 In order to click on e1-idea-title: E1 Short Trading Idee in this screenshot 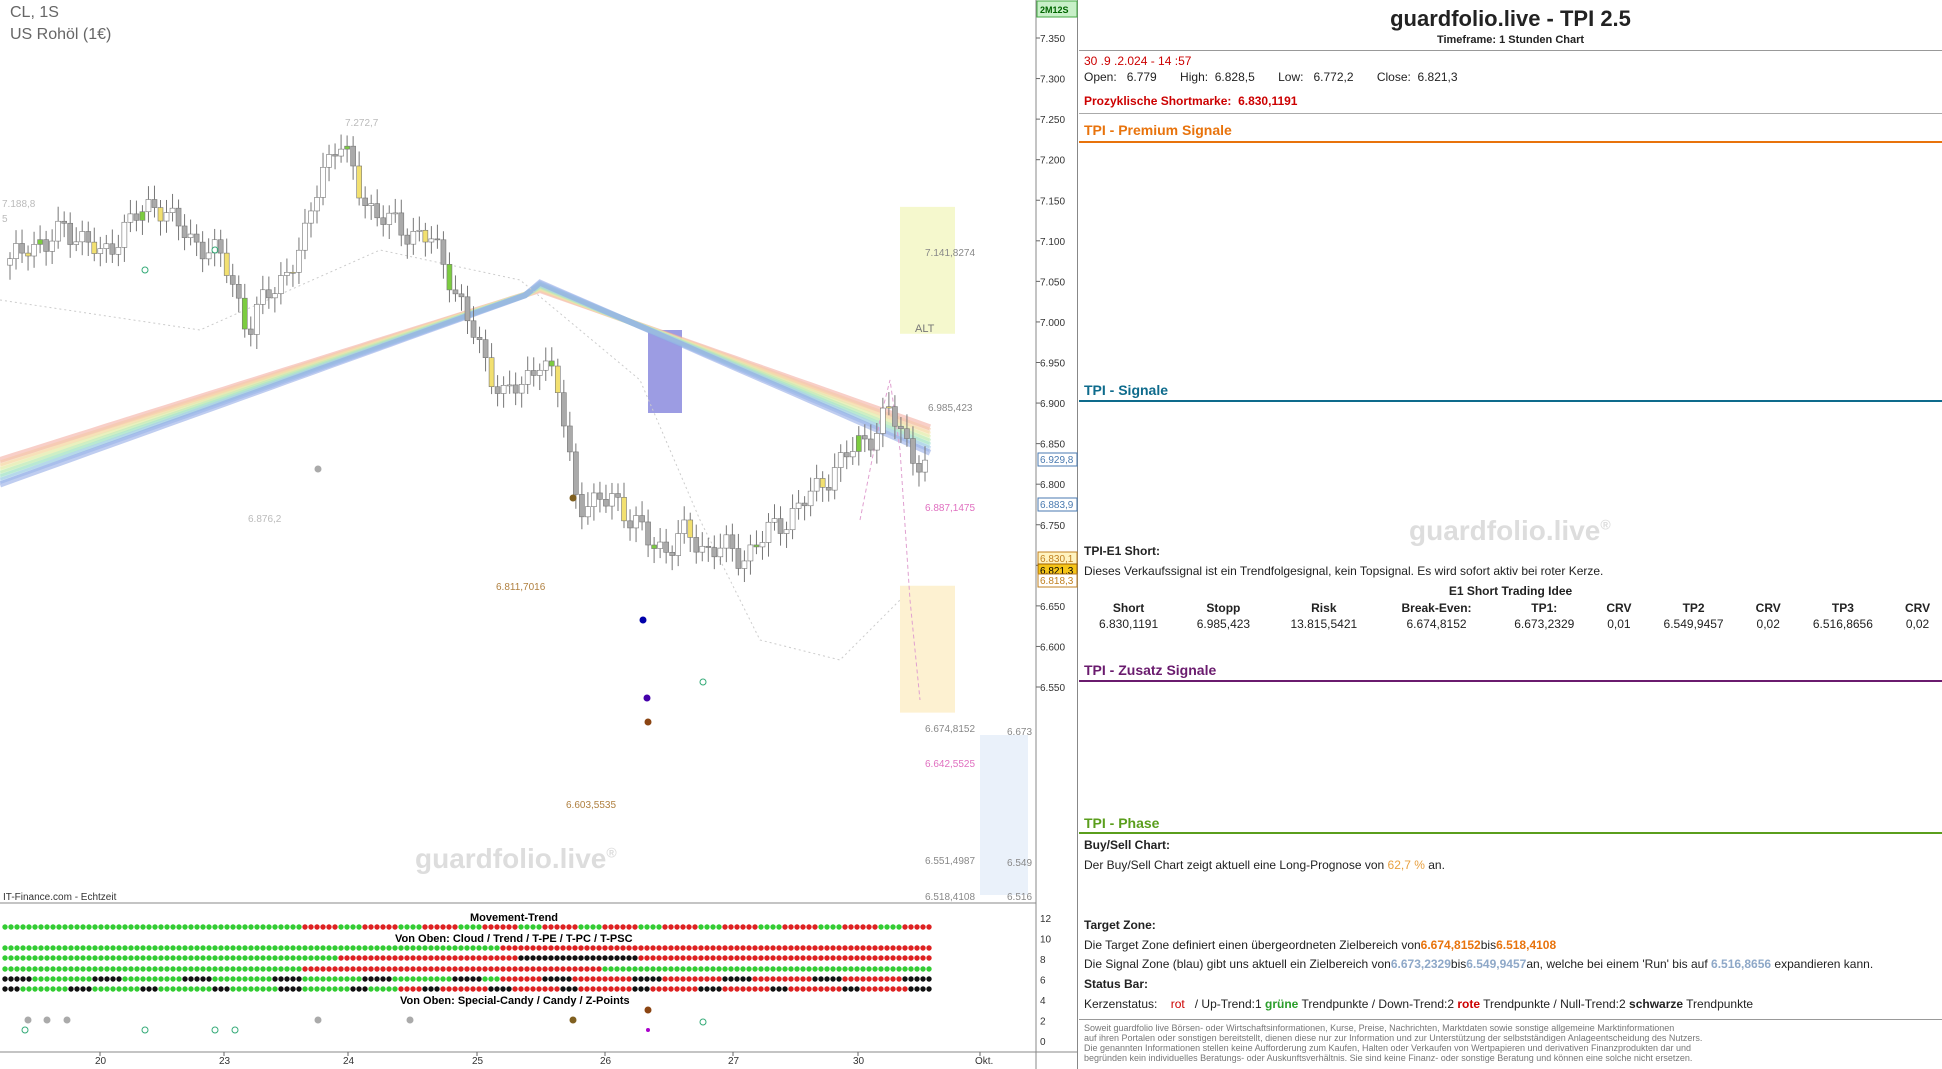, I will do `click(1510, 591)`.